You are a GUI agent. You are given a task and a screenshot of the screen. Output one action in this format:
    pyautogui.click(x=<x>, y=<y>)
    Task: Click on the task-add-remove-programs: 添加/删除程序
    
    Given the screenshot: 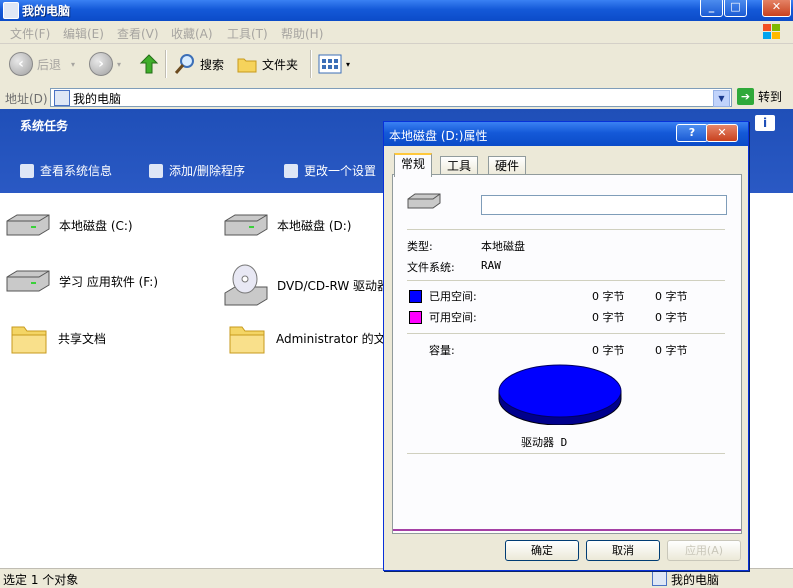 What is the action you would take?
    pyautogui.click(x=197, y=170)
    